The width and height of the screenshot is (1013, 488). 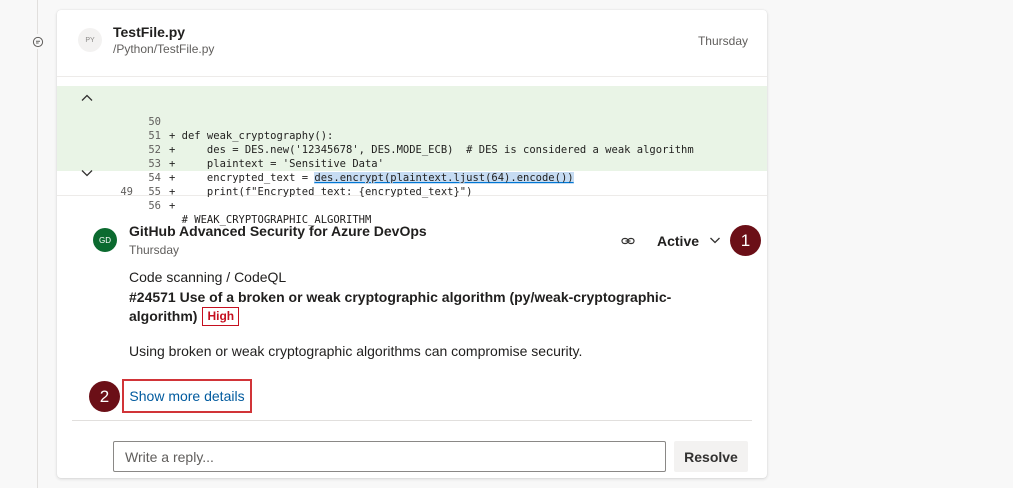 What do you see at coordinates (711, 456) in the screenshot?
I see `resolve-button: Resolve` at bounding box center [711, 456].